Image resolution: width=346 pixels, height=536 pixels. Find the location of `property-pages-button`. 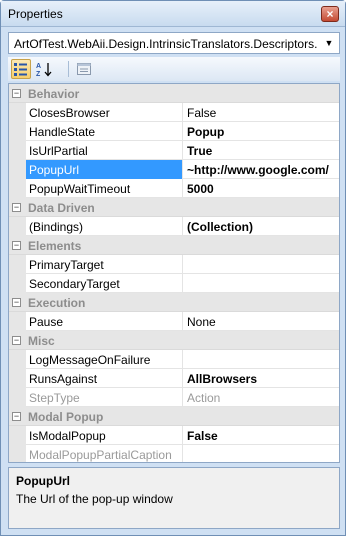

property-pages-button is located at coordinates (84, 69).